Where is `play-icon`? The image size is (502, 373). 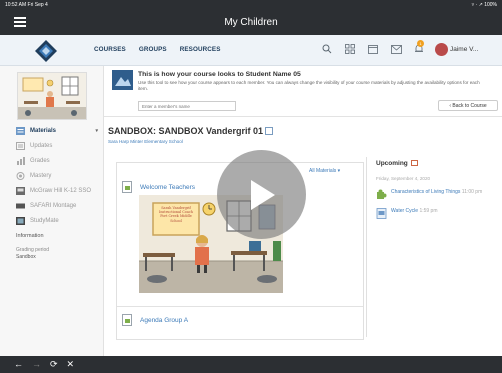 play-icon is located at coordinates (262, 194).